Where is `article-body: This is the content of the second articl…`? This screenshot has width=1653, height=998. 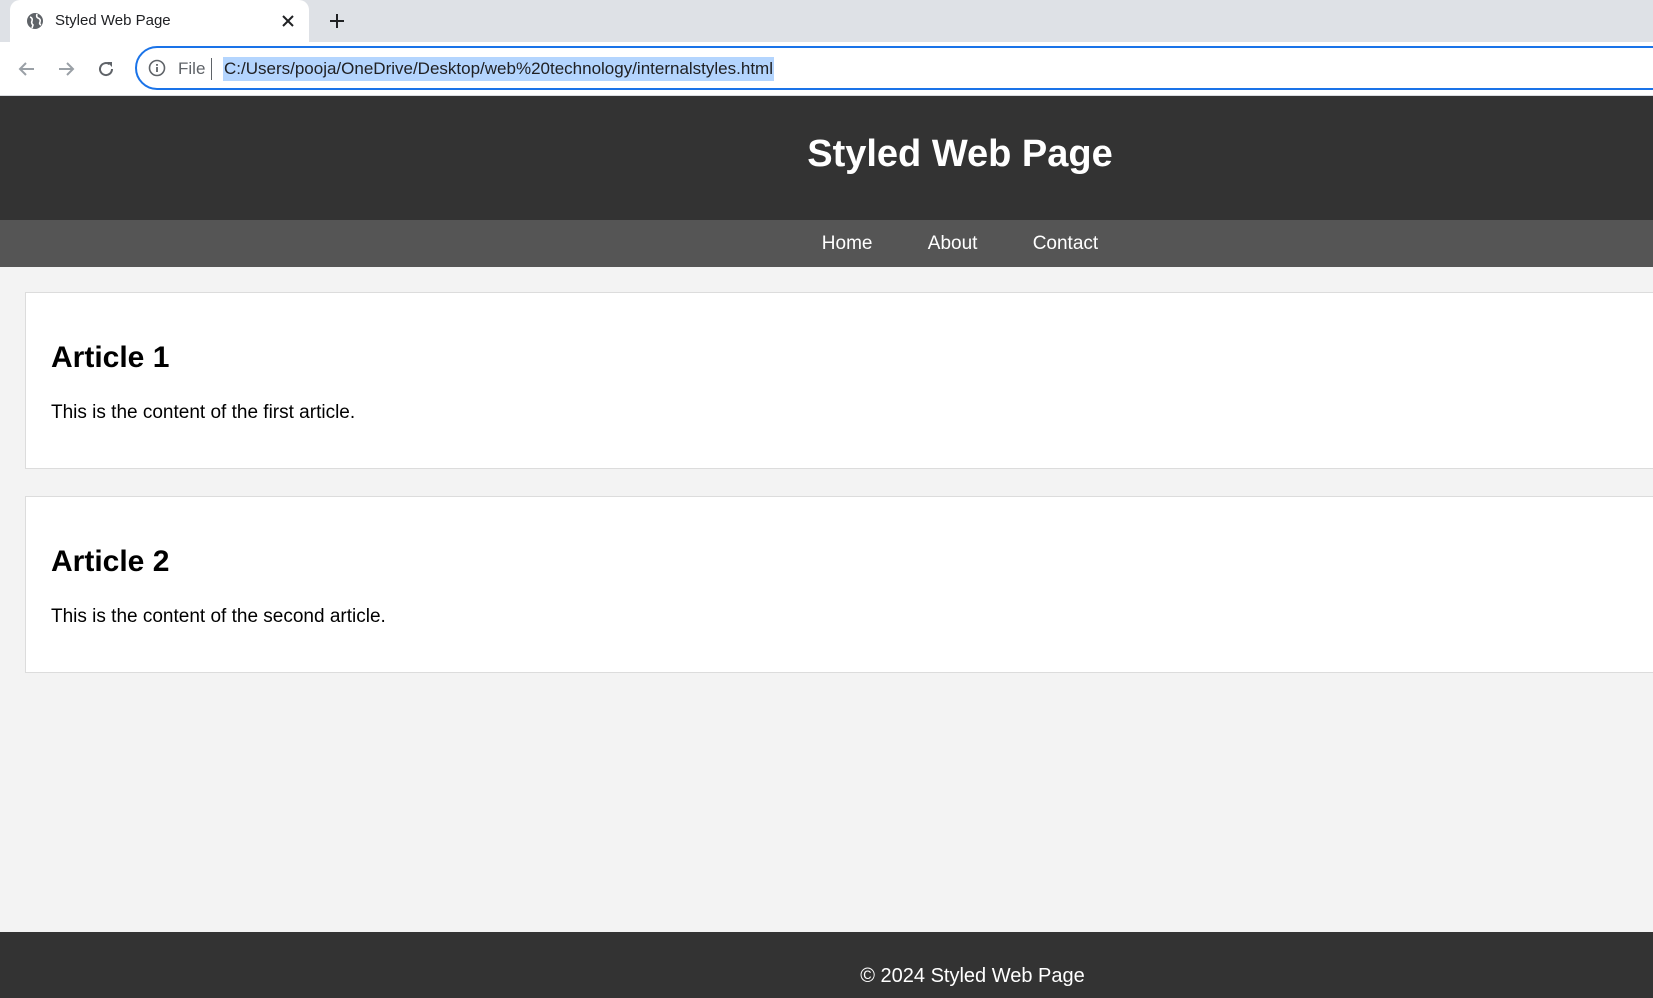 article-body: This is the content of the second articl… is located at coordinates (218, 616).